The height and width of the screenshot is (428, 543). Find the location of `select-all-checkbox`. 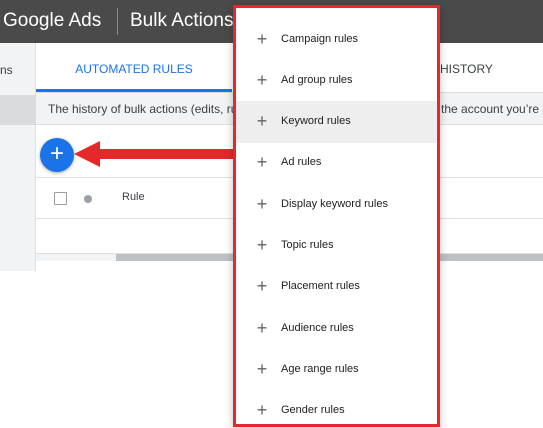

select-all-checkbox is located at coordinates (60, 198).